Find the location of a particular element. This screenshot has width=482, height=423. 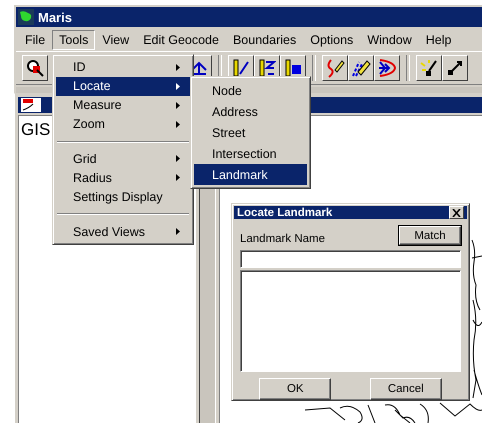

arrow-tool-icon is located at coordinates (387, 68).